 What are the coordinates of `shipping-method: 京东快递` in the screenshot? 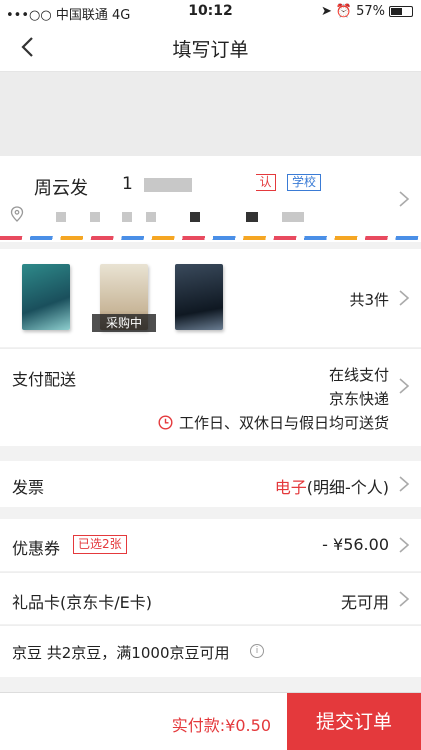 It's located at (358, 399).